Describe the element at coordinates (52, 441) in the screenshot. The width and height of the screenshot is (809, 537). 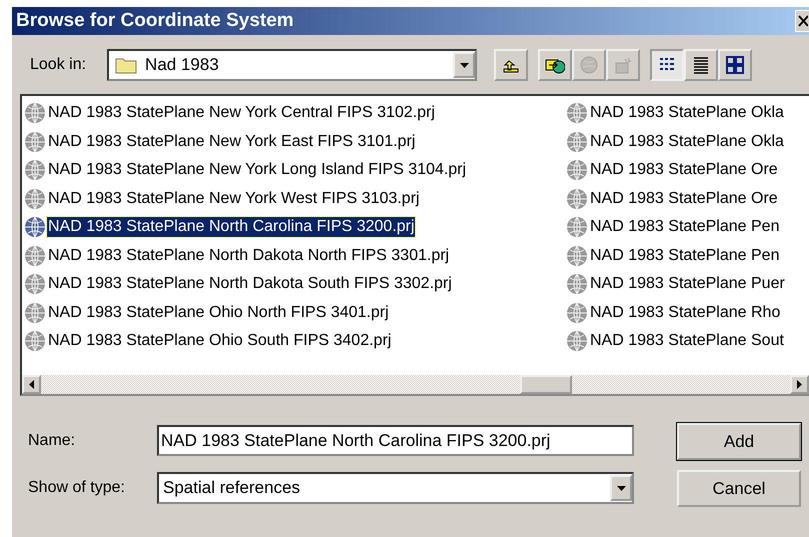
I see `name-label: Name:` at that location.